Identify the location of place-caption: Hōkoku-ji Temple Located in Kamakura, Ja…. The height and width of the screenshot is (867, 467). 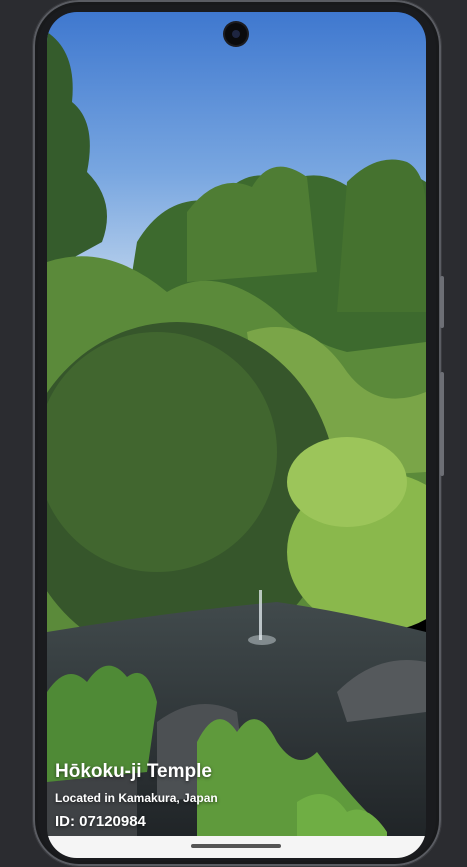
(136, 796).